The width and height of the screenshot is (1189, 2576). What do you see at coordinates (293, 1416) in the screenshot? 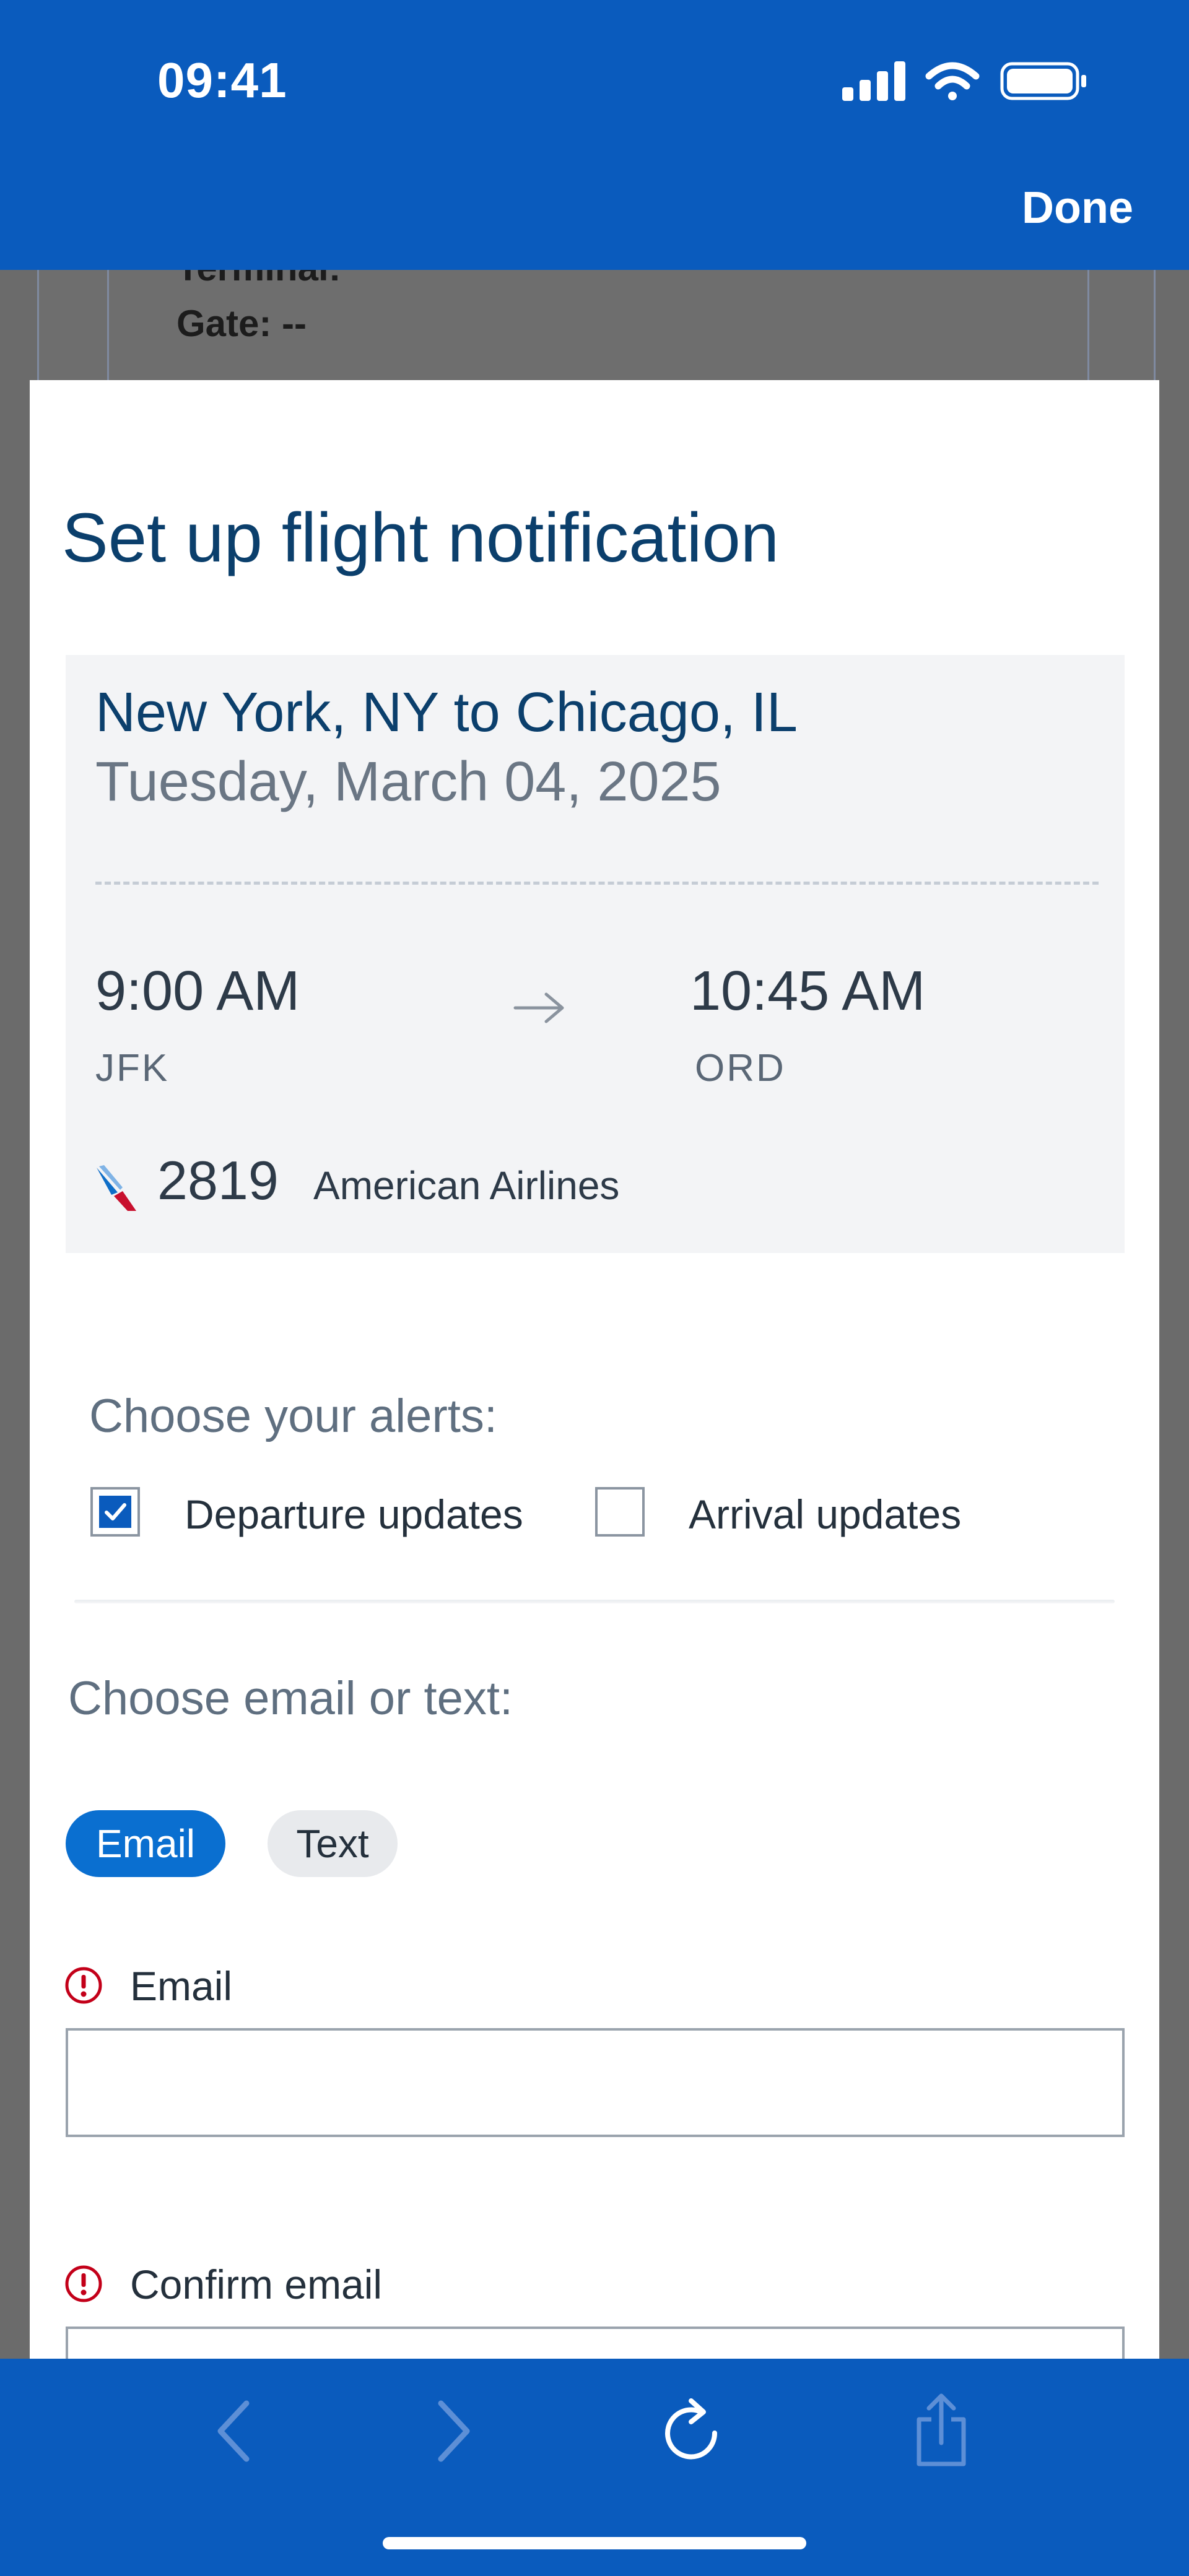
I see `alerts-heading: Choose your alerts:` at bounding box center [293, 1416].